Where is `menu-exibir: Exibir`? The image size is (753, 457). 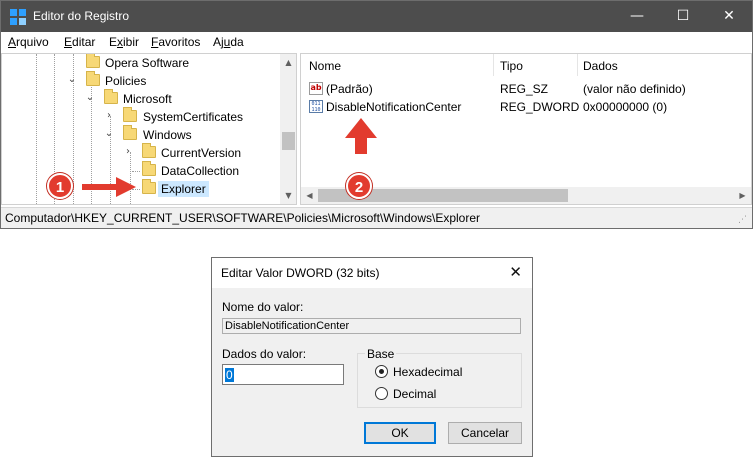 menu-exibir: Exibir is located at coordinates (124, 42).